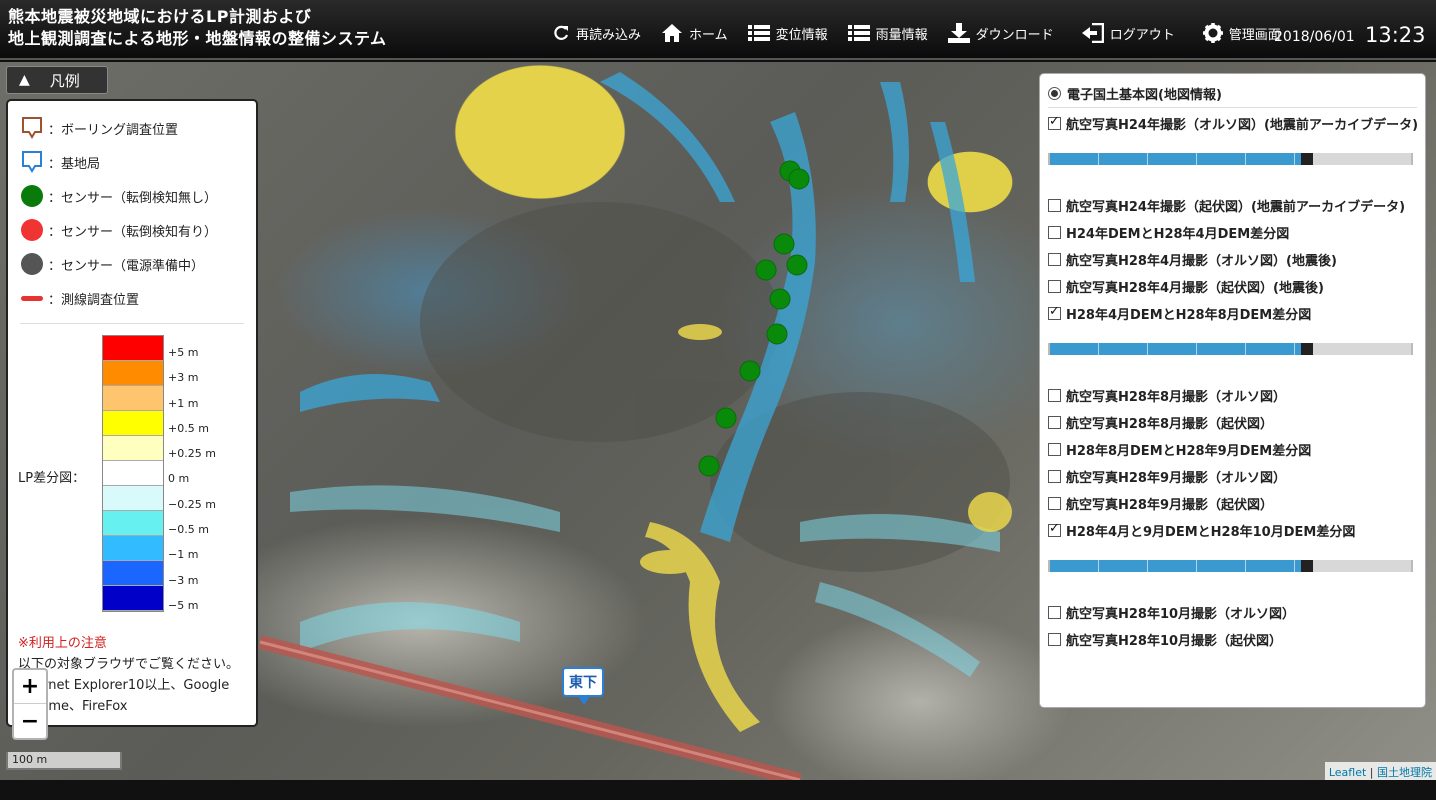  Describe the element at coordinates (64, 761) in the screenshot. I see `map-scale: 100 m` at that location.